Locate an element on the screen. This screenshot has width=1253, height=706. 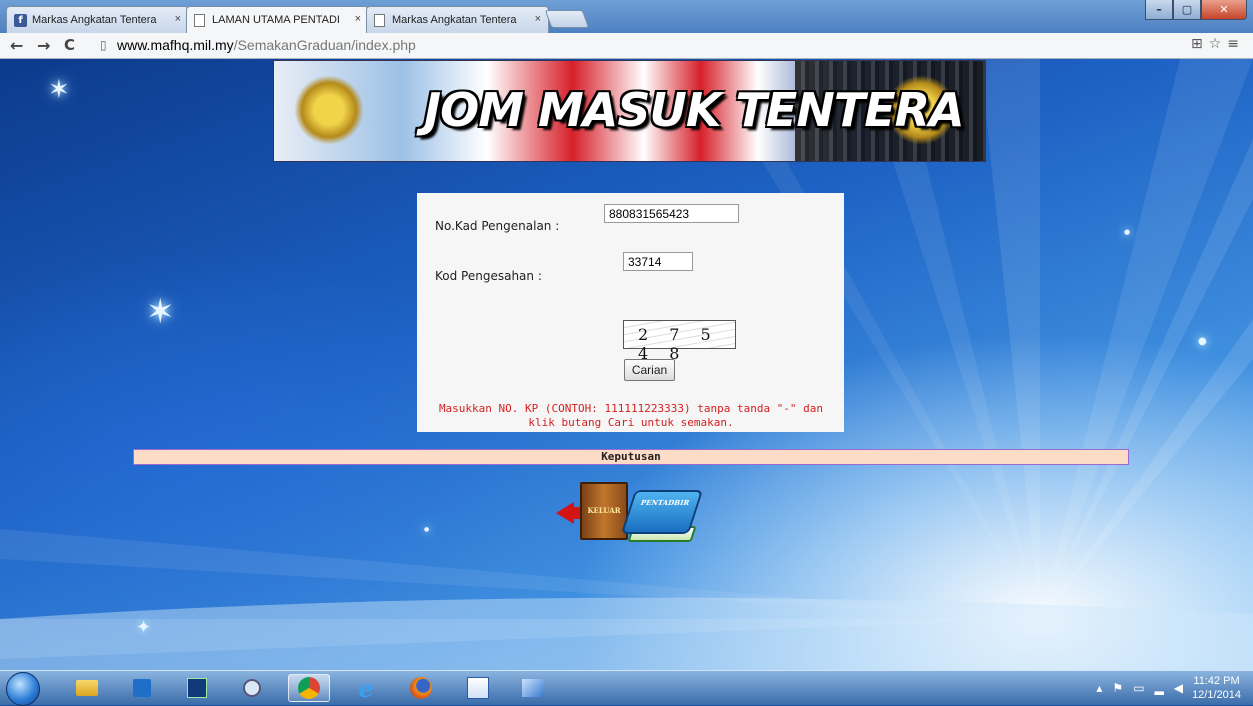
captcha-image: 2 7 5 4 8 is located at coordinates (679, 341).